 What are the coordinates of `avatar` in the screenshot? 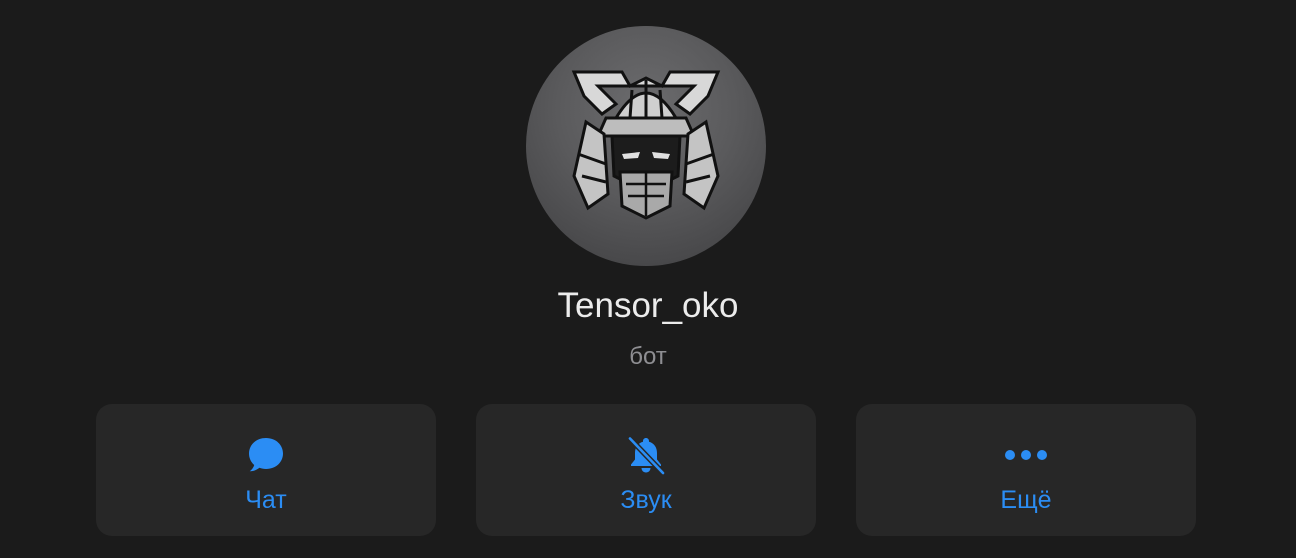 It's located at (646, 146).